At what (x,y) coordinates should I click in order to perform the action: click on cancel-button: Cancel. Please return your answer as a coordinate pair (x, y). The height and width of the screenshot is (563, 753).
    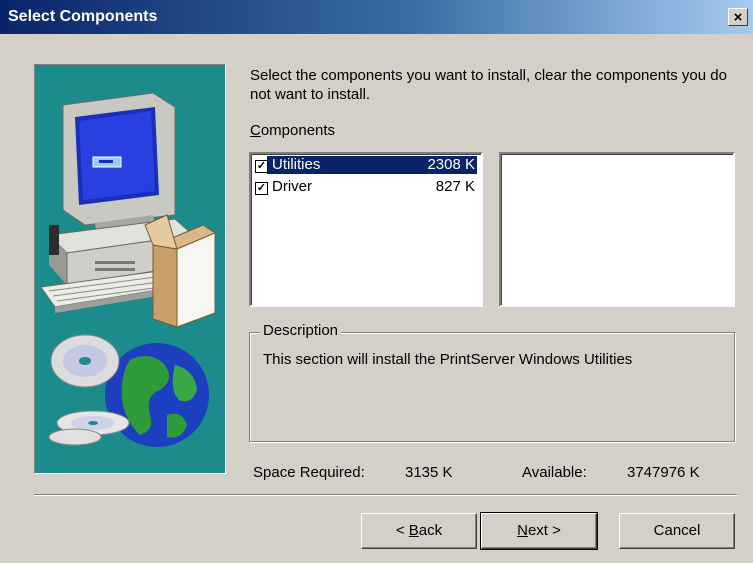
    Looking at the image, I should click on (677, 531).